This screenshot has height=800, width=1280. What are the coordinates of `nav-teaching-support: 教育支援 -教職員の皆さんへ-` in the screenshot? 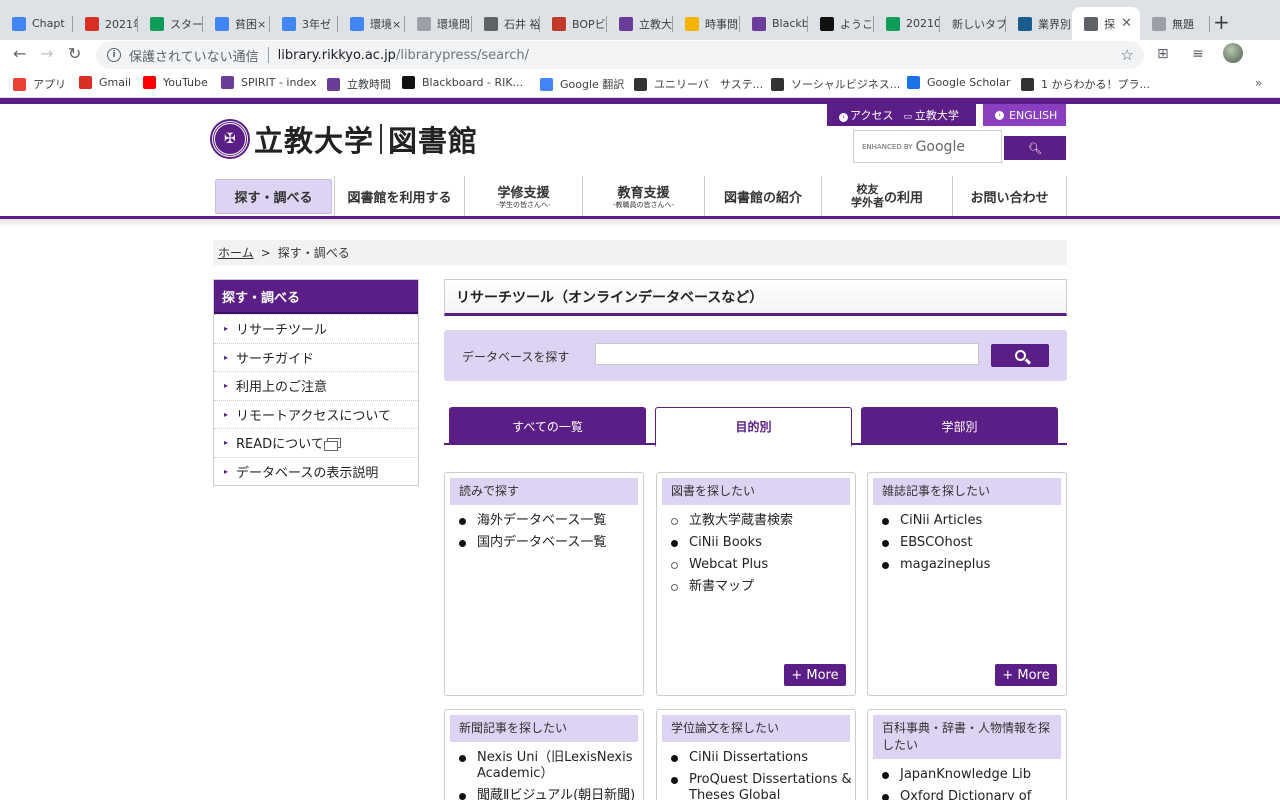 It's located at (644, 196).